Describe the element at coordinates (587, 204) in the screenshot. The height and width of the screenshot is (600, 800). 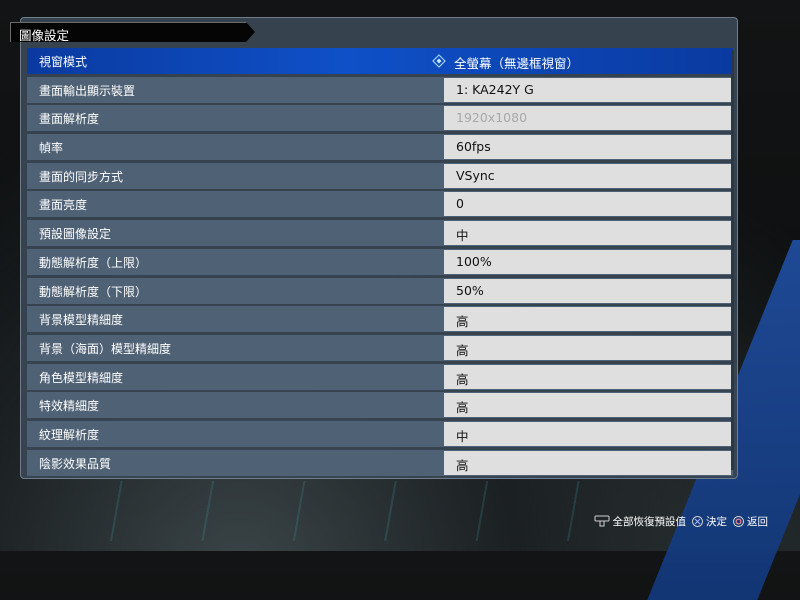
I see `setting-value: 0` at that location.